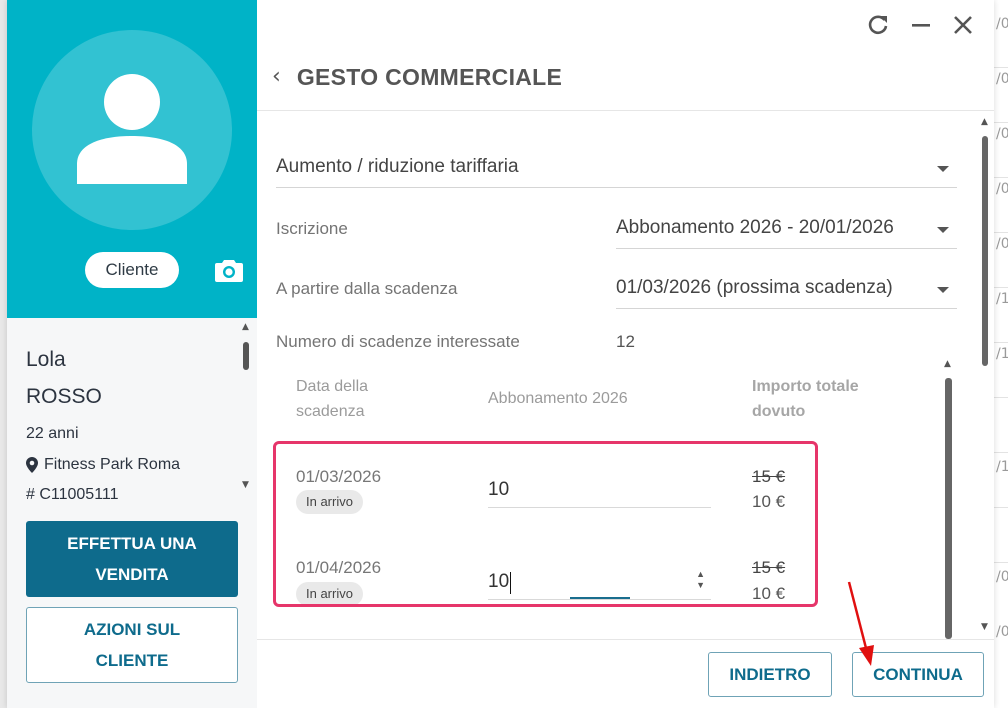  I want to click on avatar, so click(132, 130).